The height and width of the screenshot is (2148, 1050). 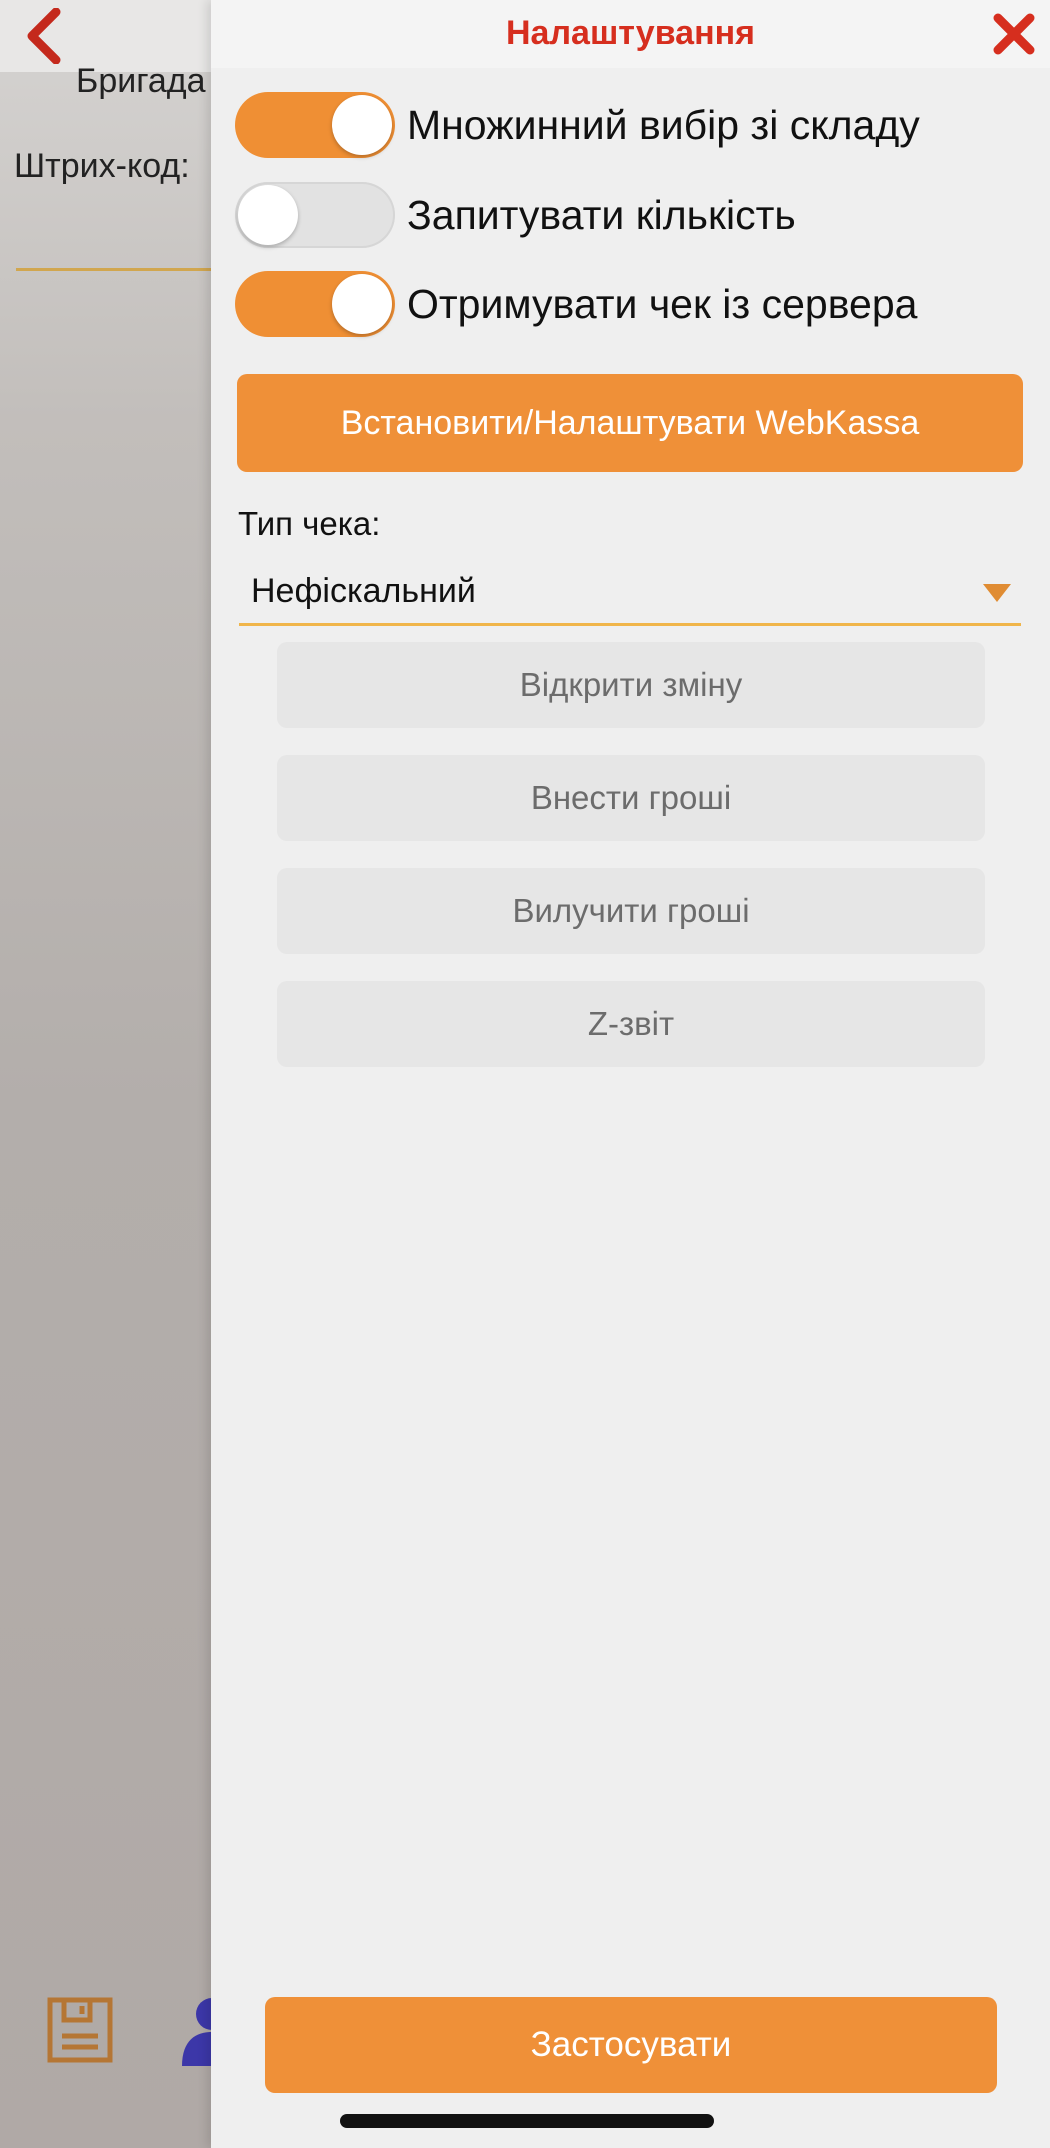 I want to click on withdraw-money-button: Вилучити гроші, so click(x=631, y=911).